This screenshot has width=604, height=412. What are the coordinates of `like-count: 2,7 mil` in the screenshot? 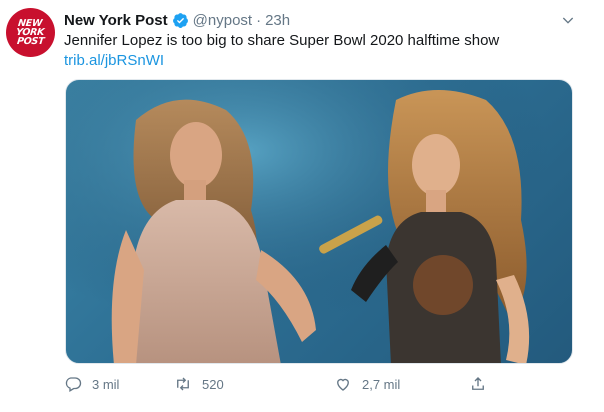 It's located at (381, 384).